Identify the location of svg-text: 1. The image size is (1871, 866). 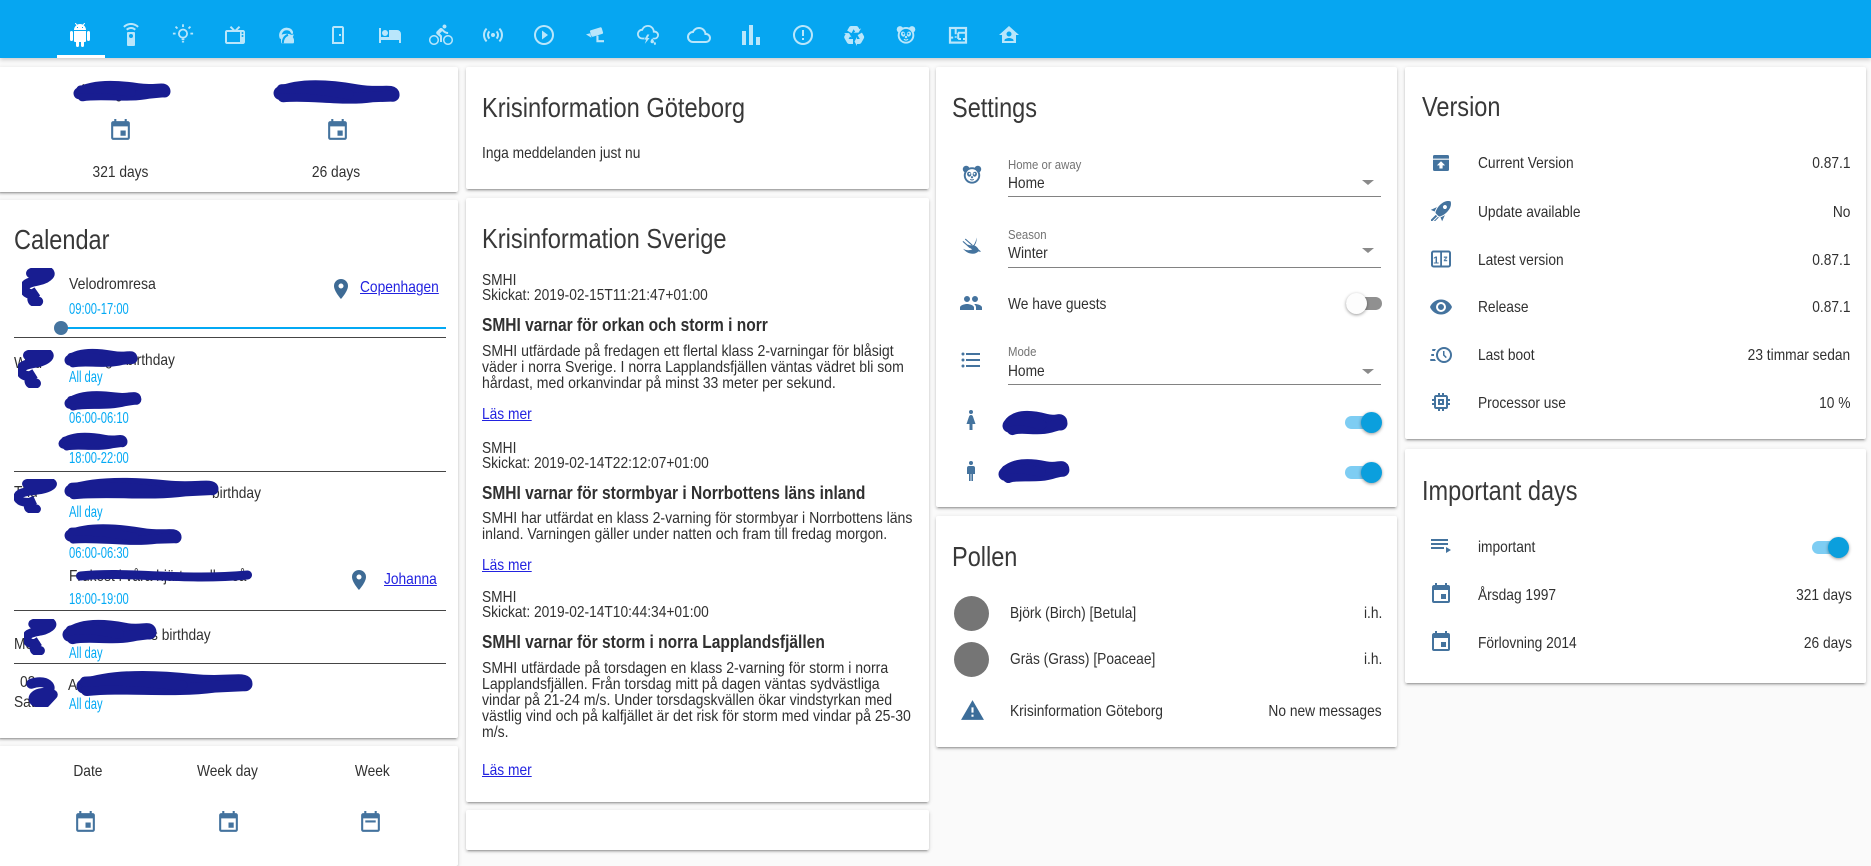
(1436, 261).